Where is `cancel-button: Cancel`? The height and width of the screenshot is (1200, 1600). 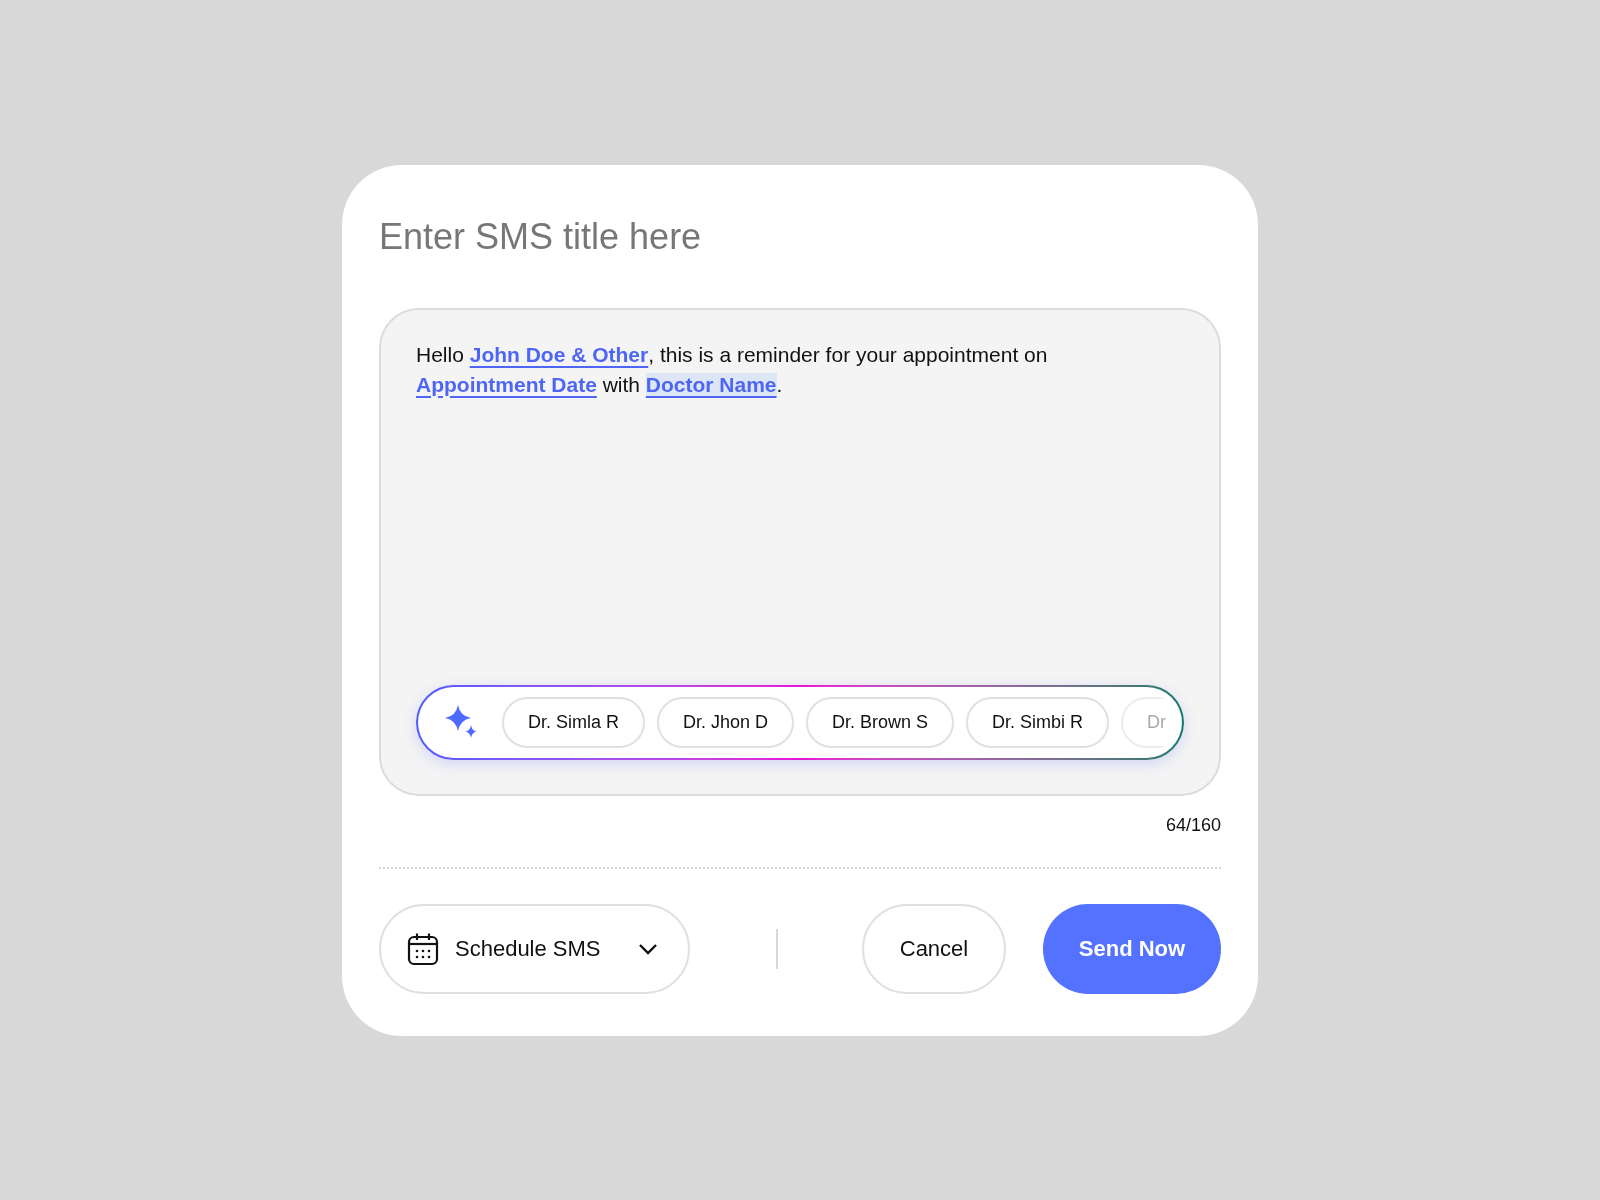 cancel-button: Cancel is located at coordinates (934, 948).